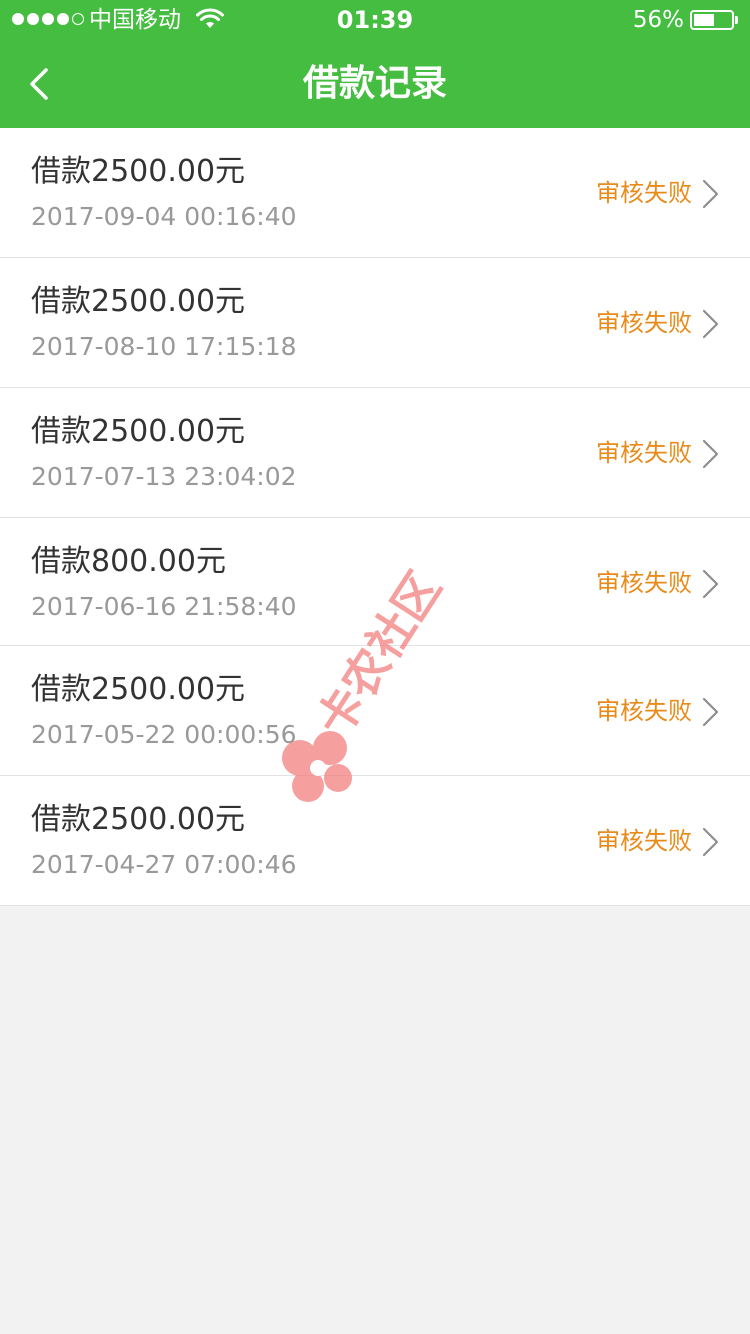 This screenshot has width=750, height=1334. Describe the element at coordinates (164, 476) in the screenshot. I see `loan-date: 2017-07-13 23:04:02` at that location.